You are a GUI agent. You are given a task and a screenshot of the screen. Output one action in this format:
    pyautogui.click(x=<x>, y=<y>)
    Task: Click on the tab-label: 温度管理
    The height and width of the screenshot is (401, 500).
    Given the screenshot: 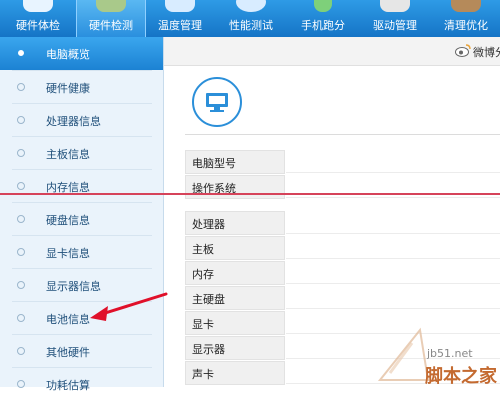 What is the action you would take?
    pyautogui.click(x=180, y=25)
    